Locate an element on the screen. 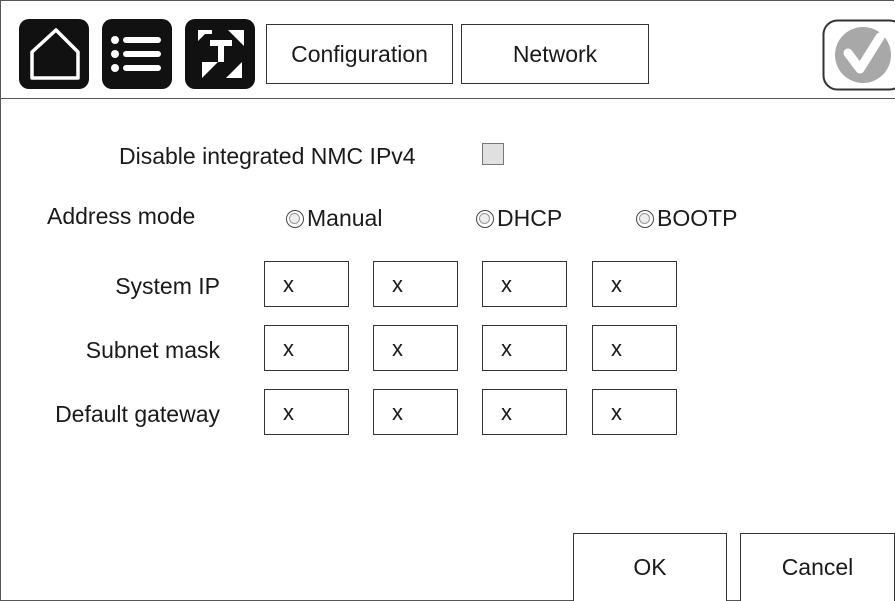 The height and width of the screenshot is (601, 895). network-button is located at coordinates (220, 54).